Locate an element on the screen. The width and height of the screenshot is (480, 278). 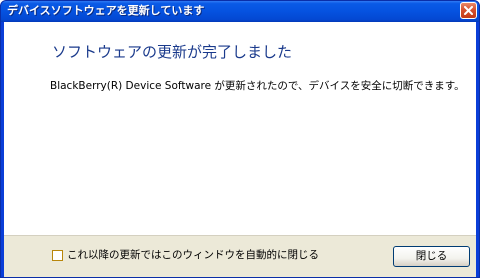
close-button: 閉じる is located at coordinates (431, 256).